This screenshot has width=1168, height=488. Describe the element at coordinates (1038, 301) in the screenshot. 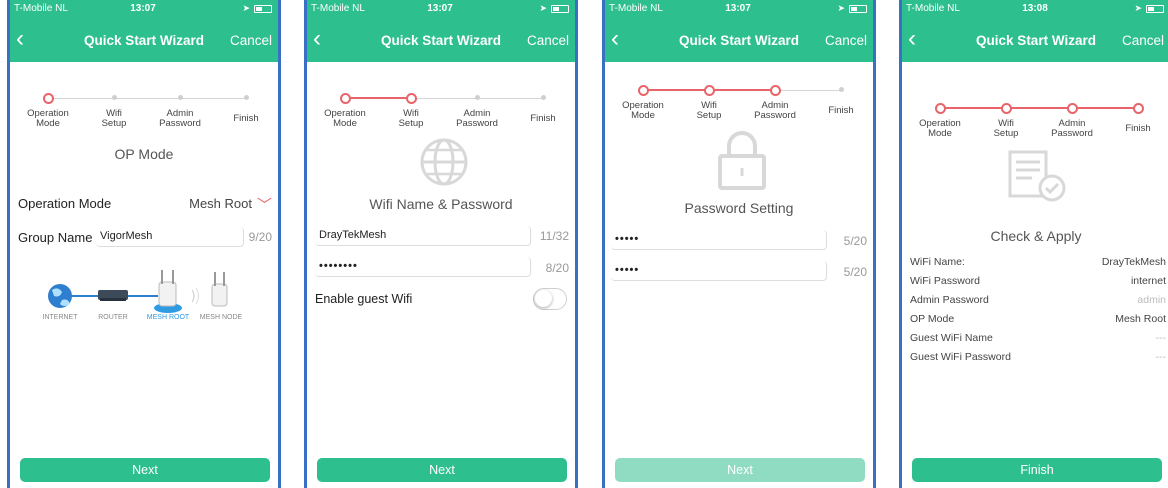

I see `summary-row: Admin Password admin` at that location.